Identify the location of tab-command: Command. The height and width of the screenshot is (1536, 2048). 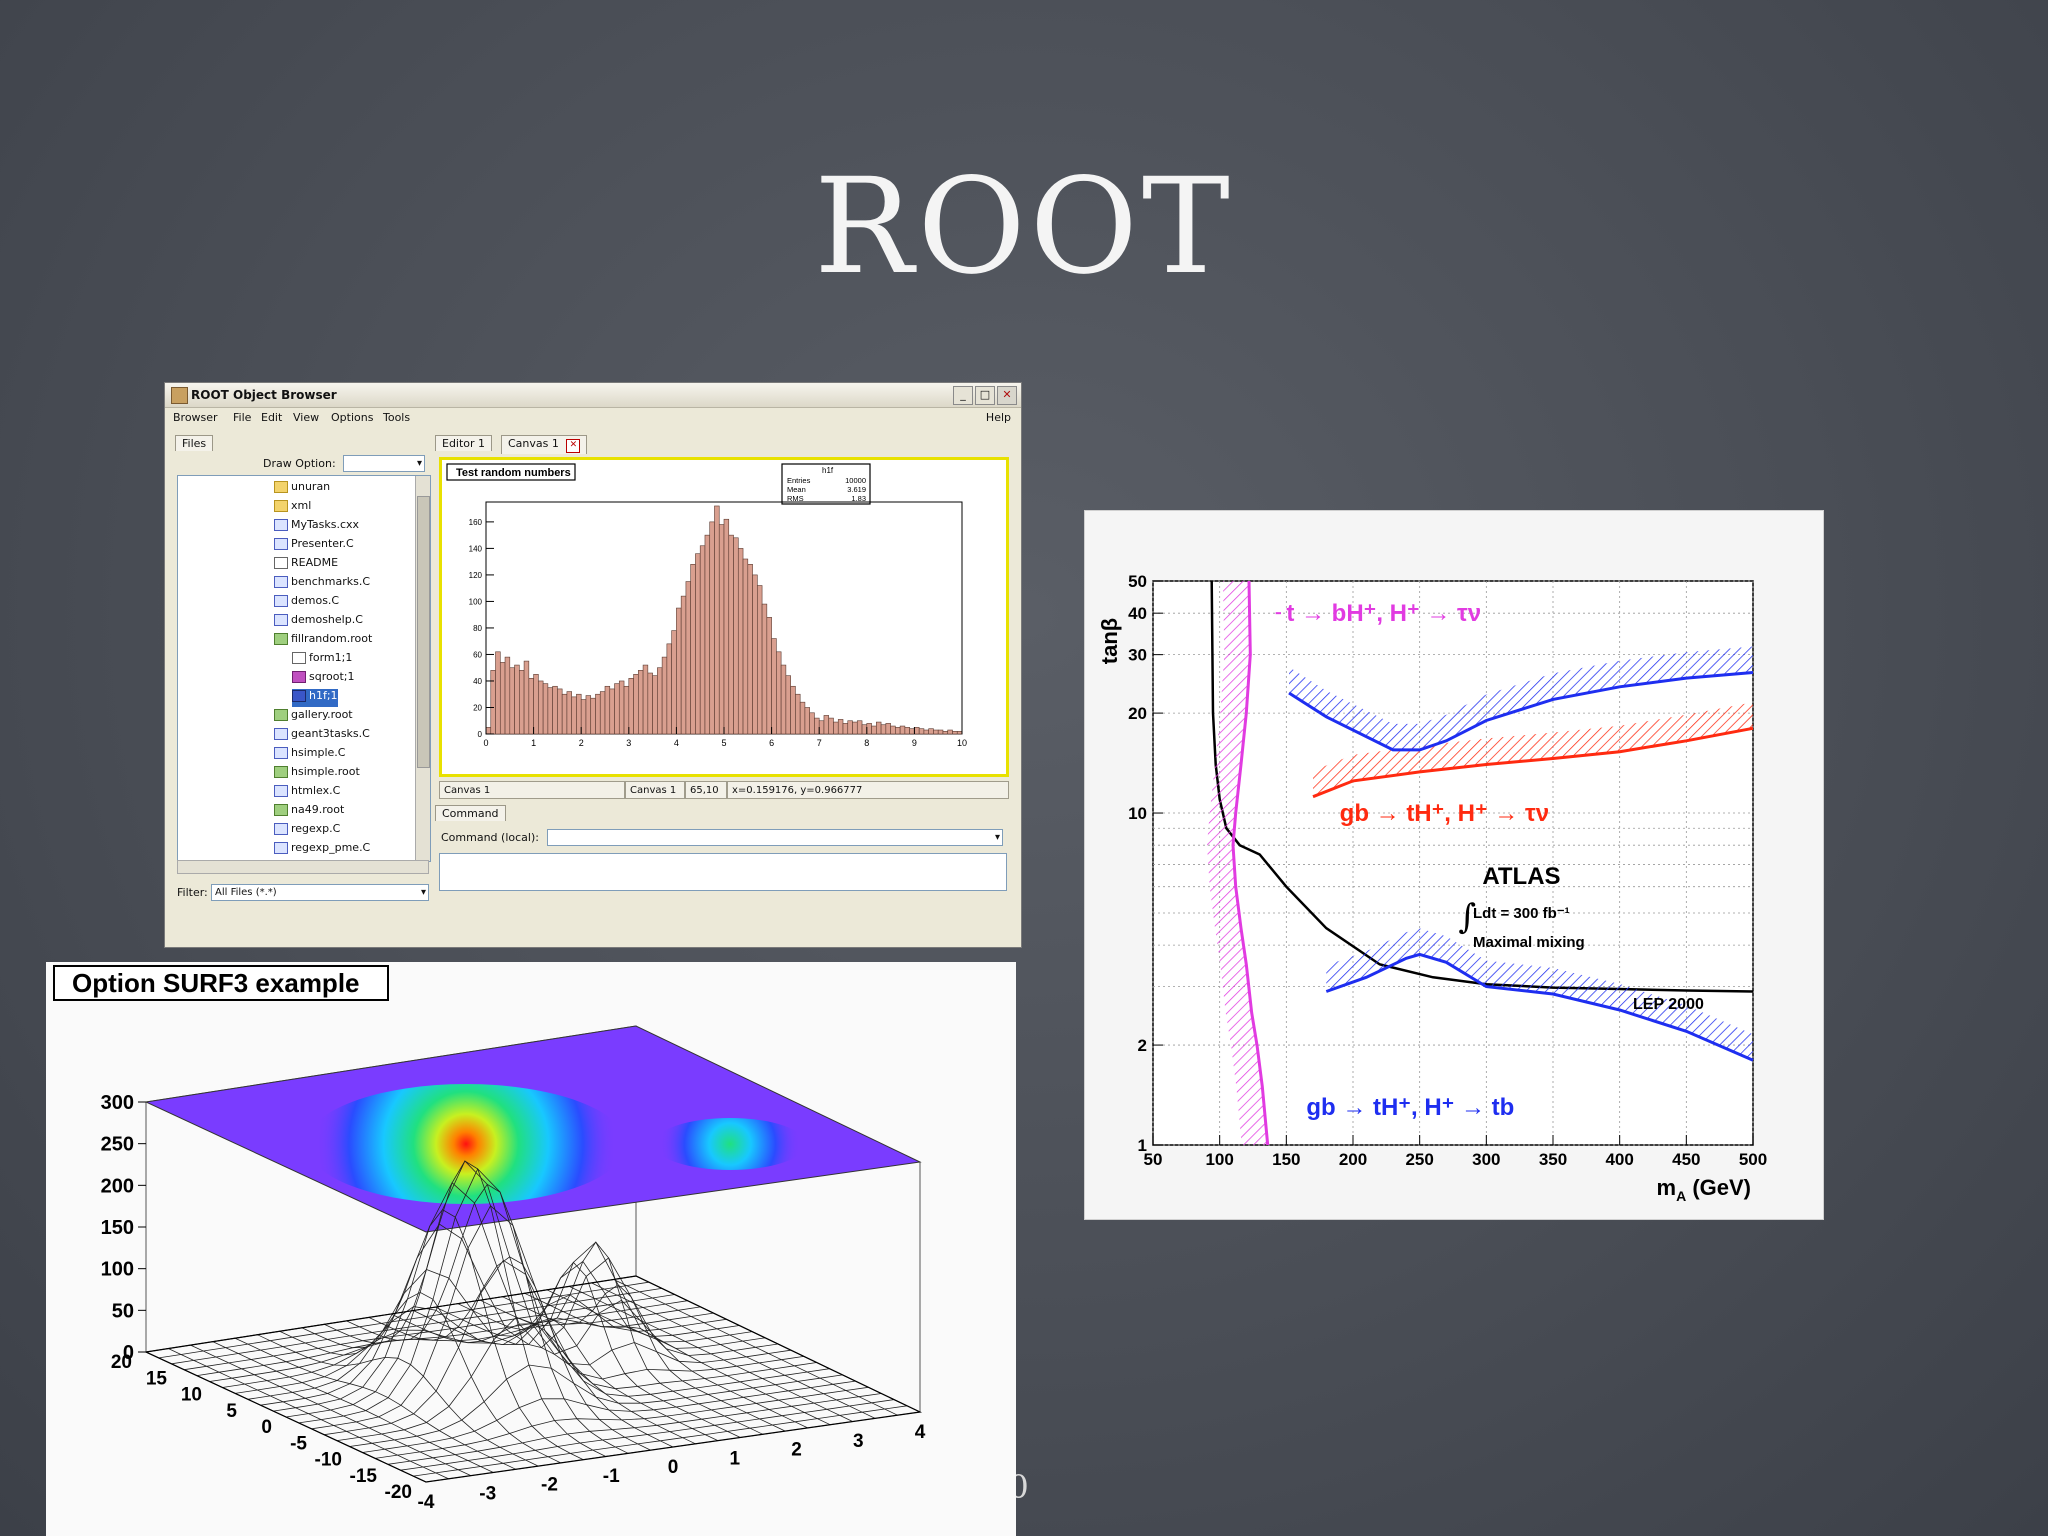
(470, 813).